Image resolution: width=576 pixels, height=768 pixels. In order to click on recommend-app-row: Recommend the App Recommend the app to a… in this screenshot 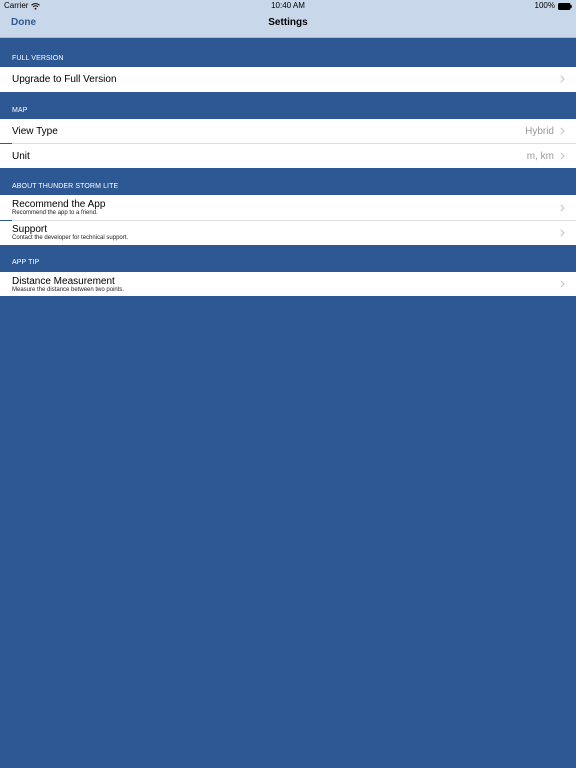, I will do `click(288, 207)`.